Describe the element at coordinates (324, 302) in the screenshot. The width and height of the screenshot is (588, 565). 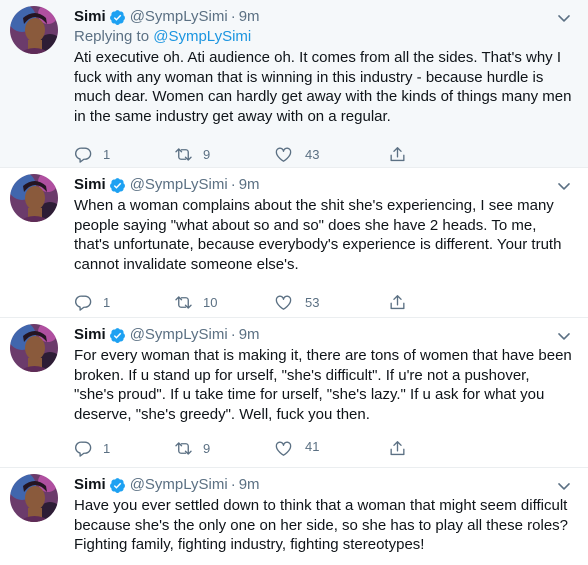
I see `like-button: 53` at that location.